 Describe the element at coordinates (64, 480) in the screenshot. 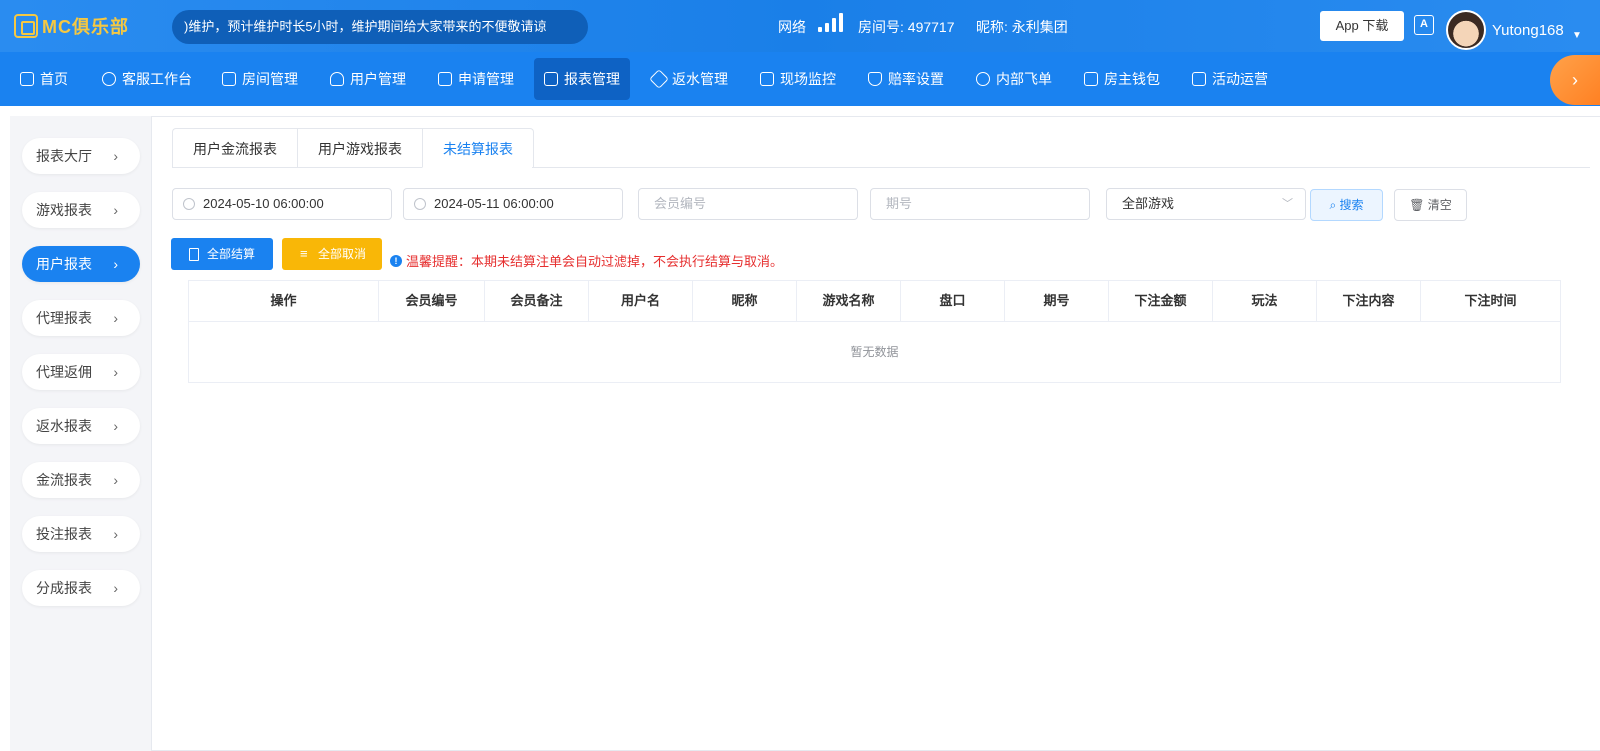

I see `sidebar-item-label: 金流报表` at that location.